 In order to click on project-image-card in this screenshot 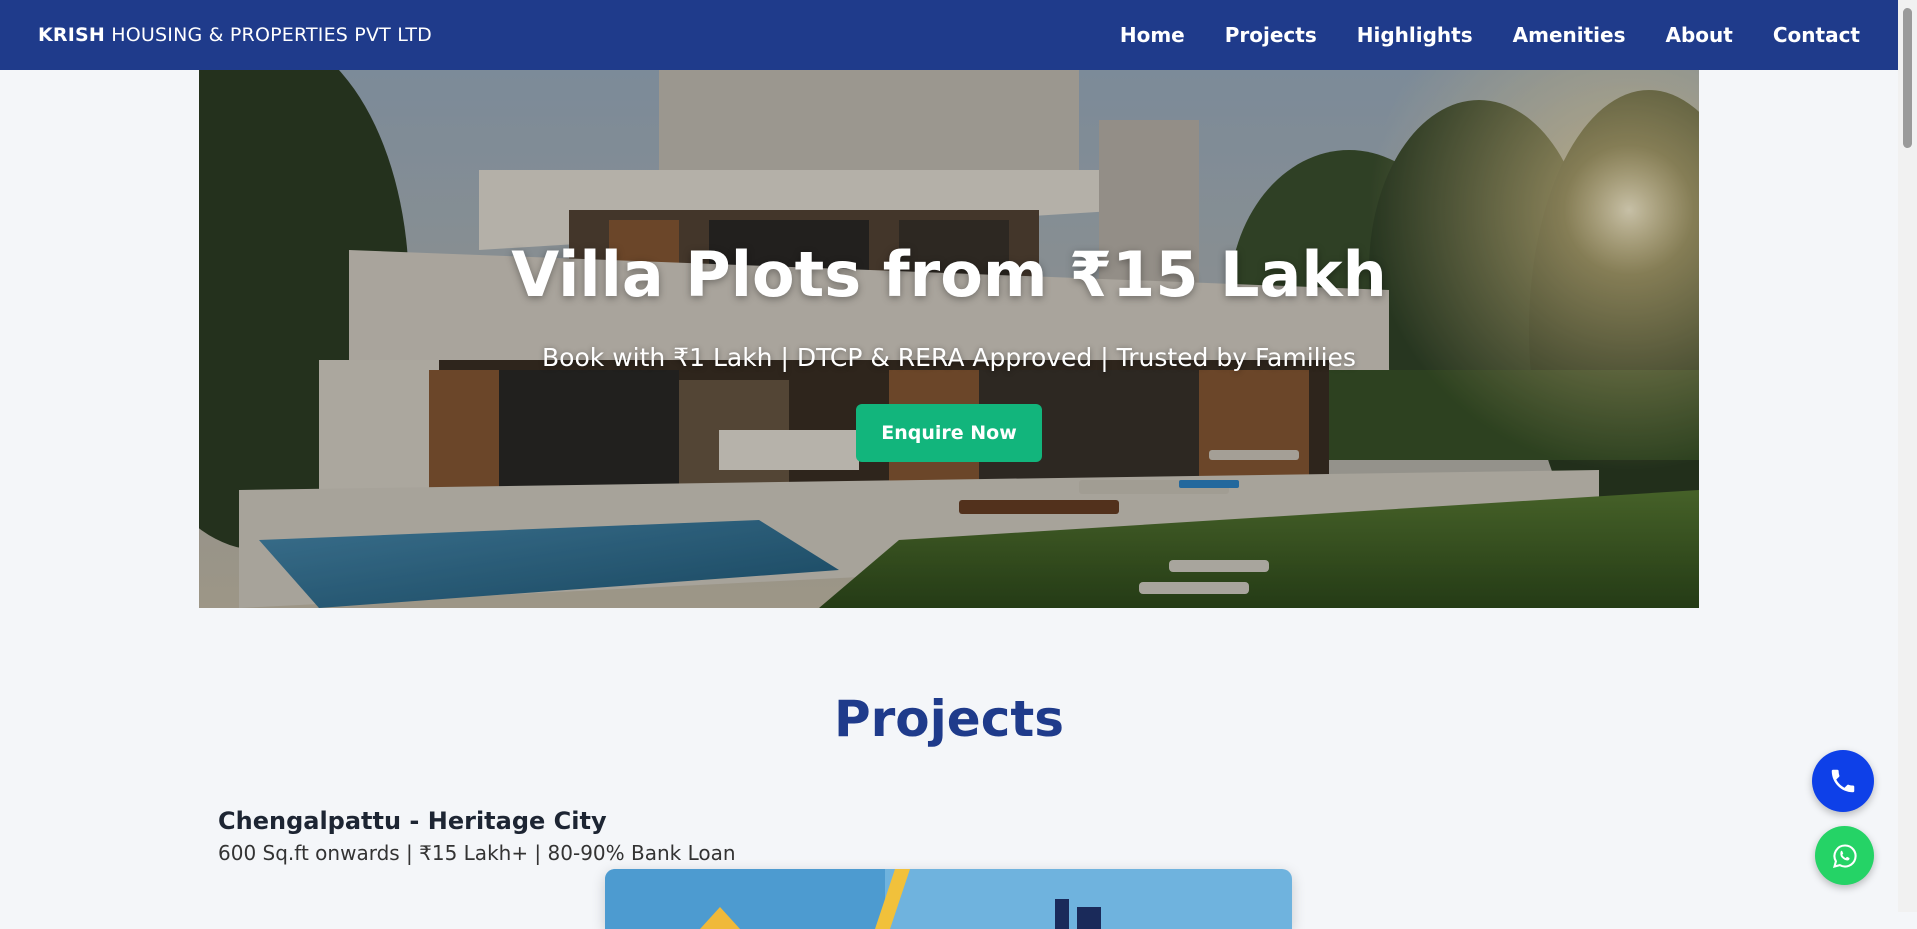, I will do `click(948, 899)`.